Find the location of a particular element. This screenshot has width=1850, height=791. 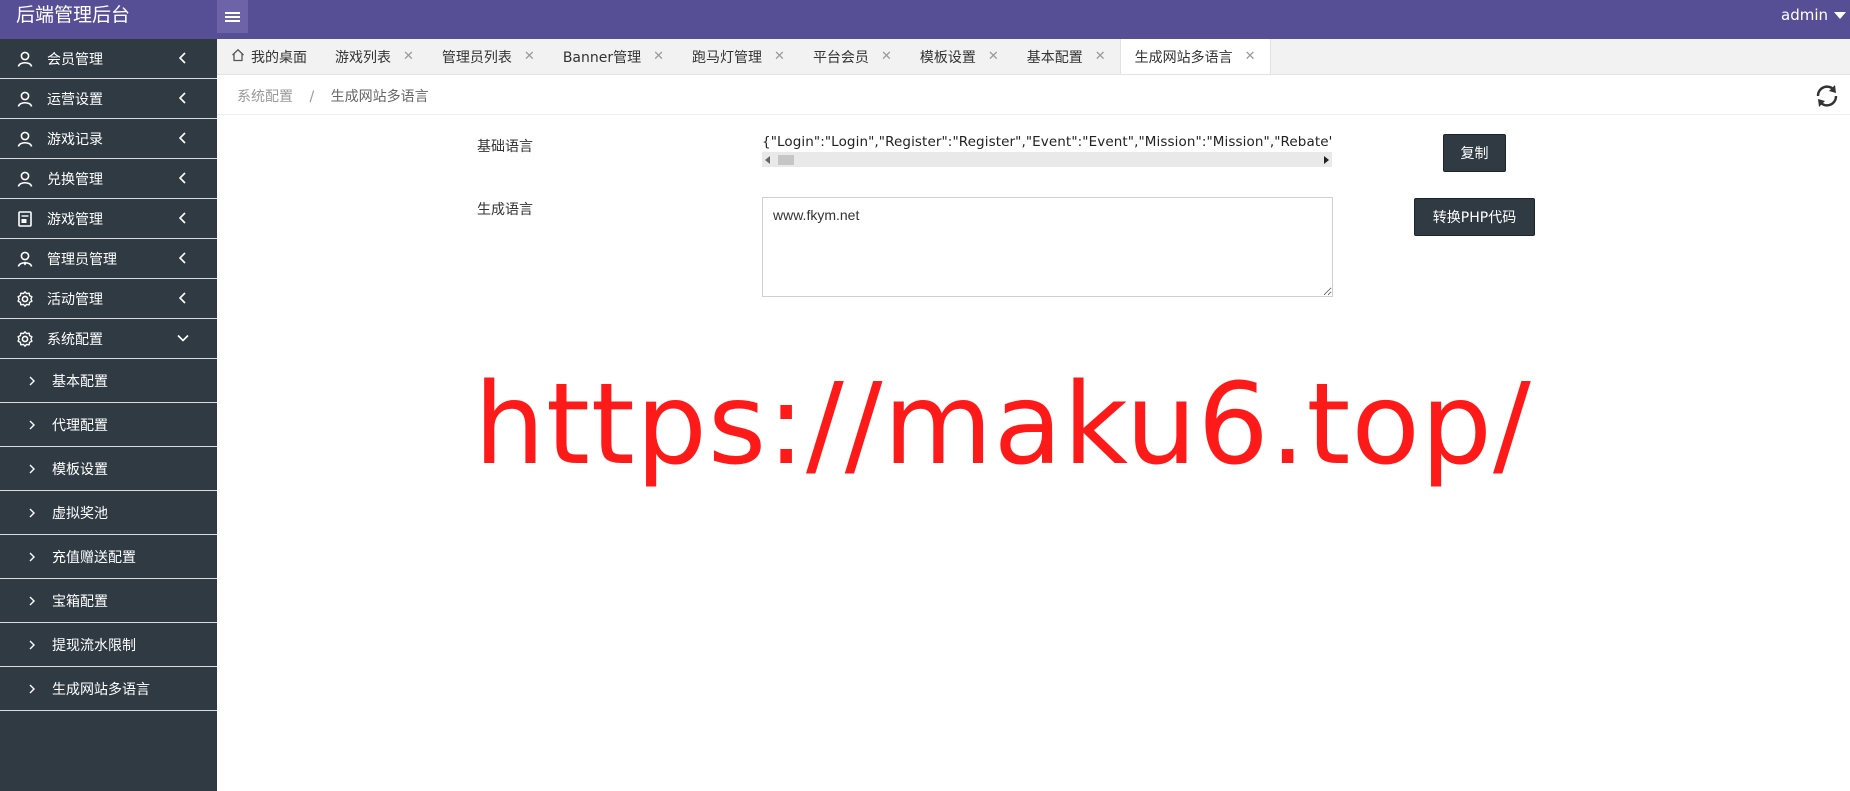

generated-language-label: 生成语言 is located at coordinates (505, 210).